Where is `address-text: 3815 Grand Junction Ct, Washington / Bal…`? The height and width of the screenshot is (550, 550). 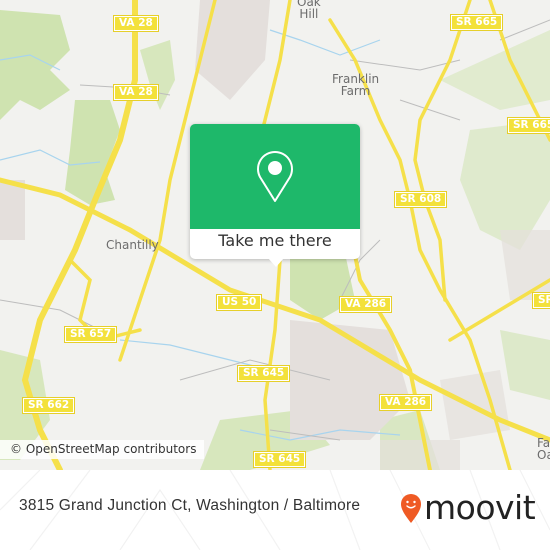
address-text: 3815 Grand Junction Ct, Washington / Bal… is located at coordinates (190, 505).